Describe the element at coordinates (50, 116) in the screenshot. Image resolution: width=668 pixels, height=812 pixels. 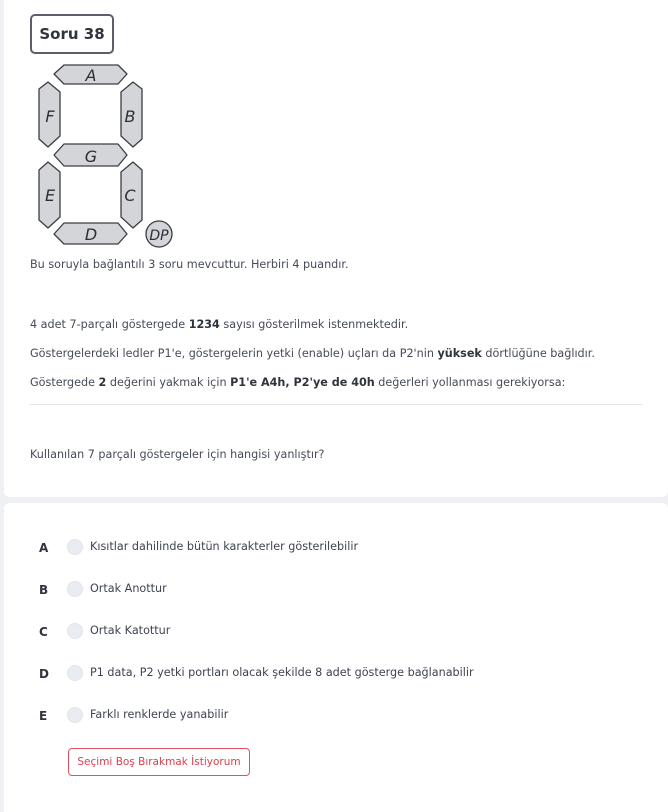
I see `svg-text: F` at that location.